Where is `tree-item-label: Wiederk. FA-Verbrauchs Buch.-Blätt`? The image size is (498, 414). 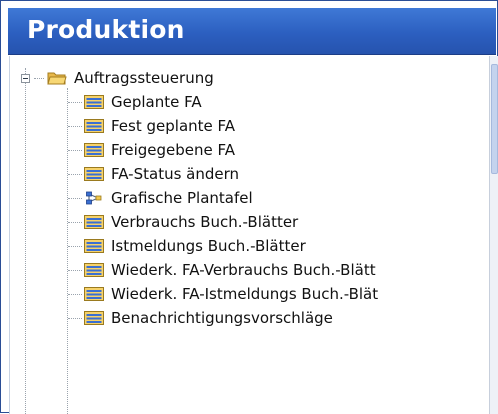 tree-item-label: Wiederk. FA-Verbrauchs Buch.-Blätt is located at coordinates (243, 270).